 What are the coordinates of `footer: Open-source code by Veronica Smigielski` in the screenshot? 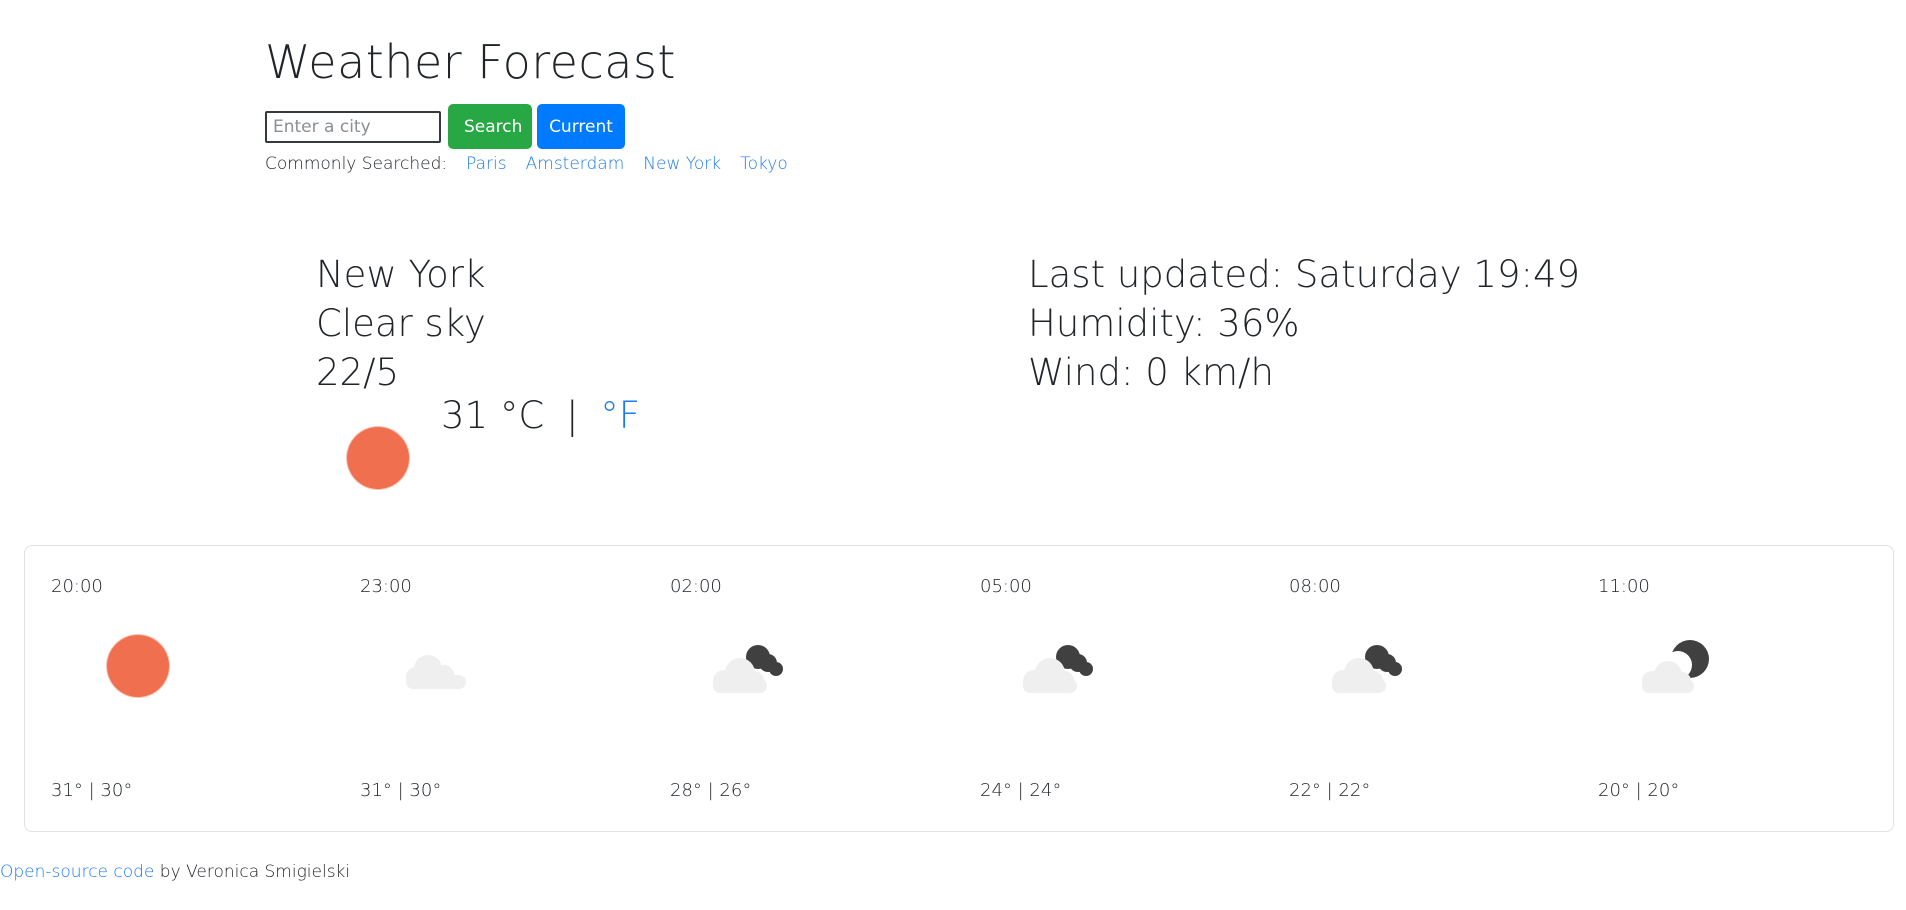 It's located at (175, 872).